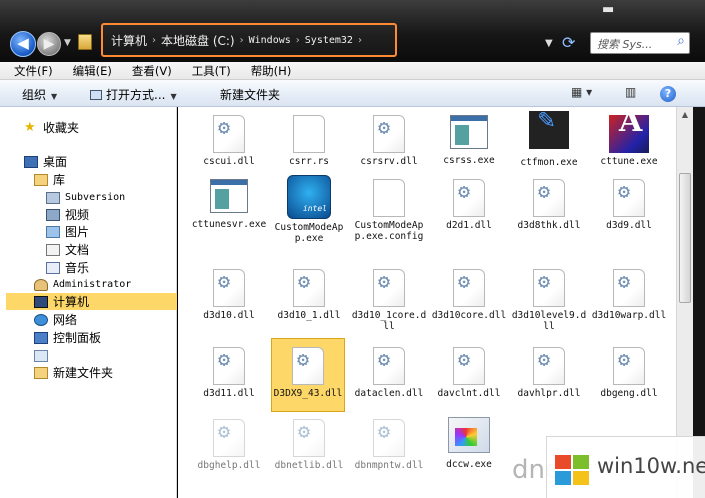 The width and height of the screenshot is (705, 498). Describe the element at coordinates (67, 43) in the screenshot. I see `recent-pages-dropdown: ▼` at that location.